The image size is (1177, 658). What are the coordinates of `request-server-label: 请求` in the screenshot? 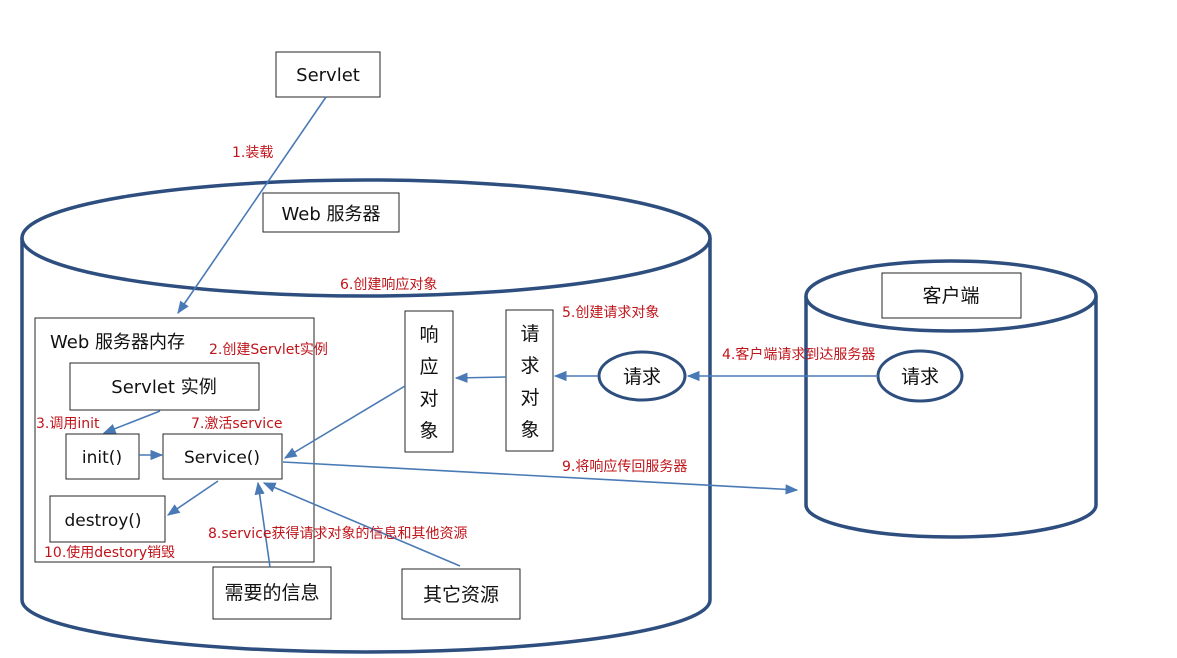 It's located at (642, 377).